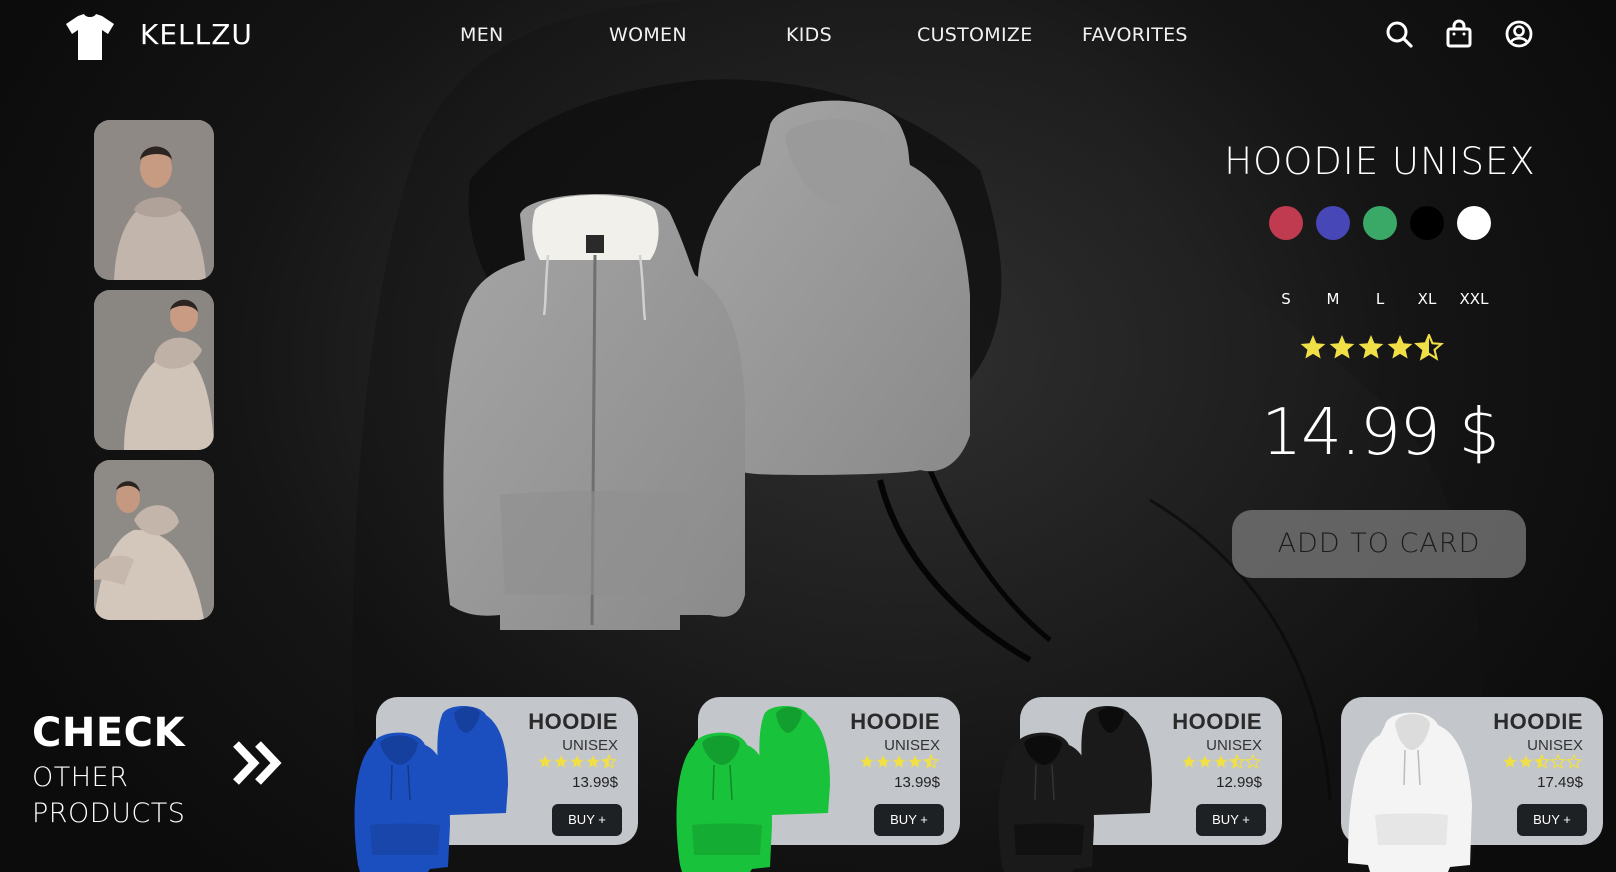 The image size is (1616, 872). I want to click on thumbnail-model-back, so click(154, 370).